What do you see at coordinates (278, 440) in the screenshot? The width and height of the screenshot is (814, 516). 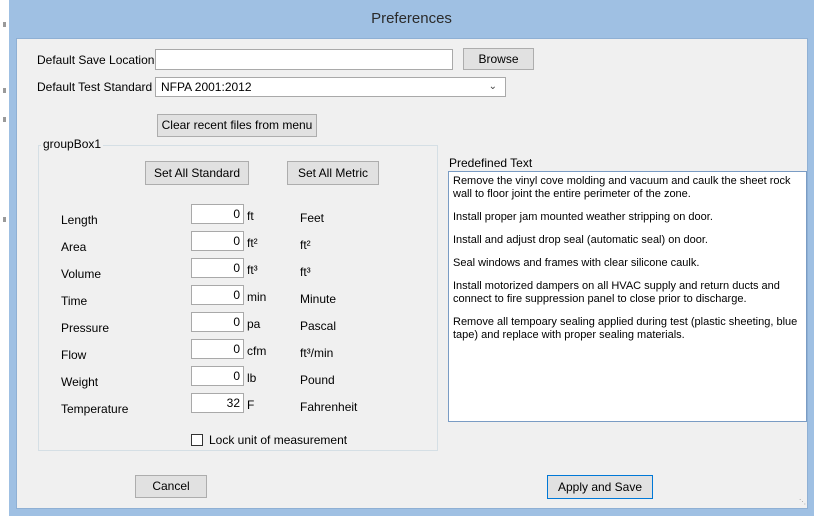 I see `lock-units-label: Lock unit of measurement` at bounding box center [278, 440].